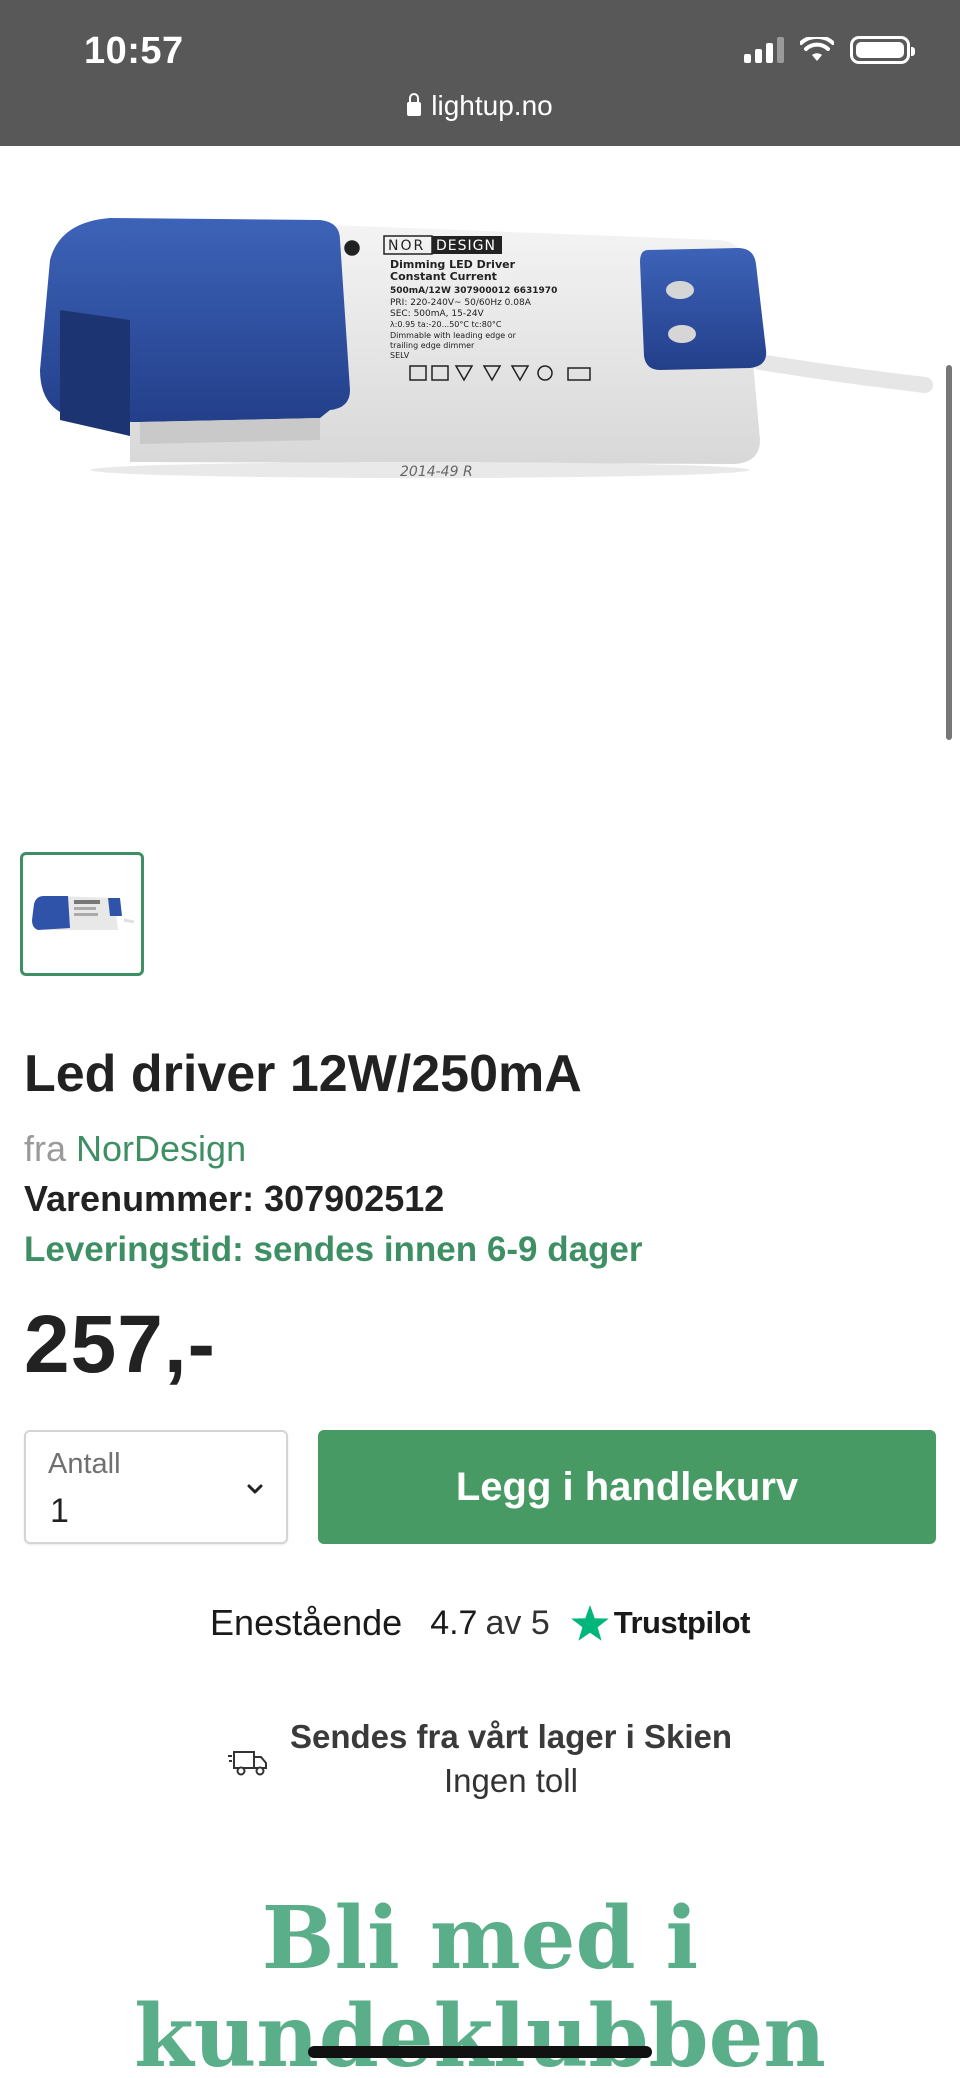  What do you see at coordinates (511, 1780) in the screenshot?
I see `shipping-subtitle: Ingen toll` at bounding box center [511, 1780].